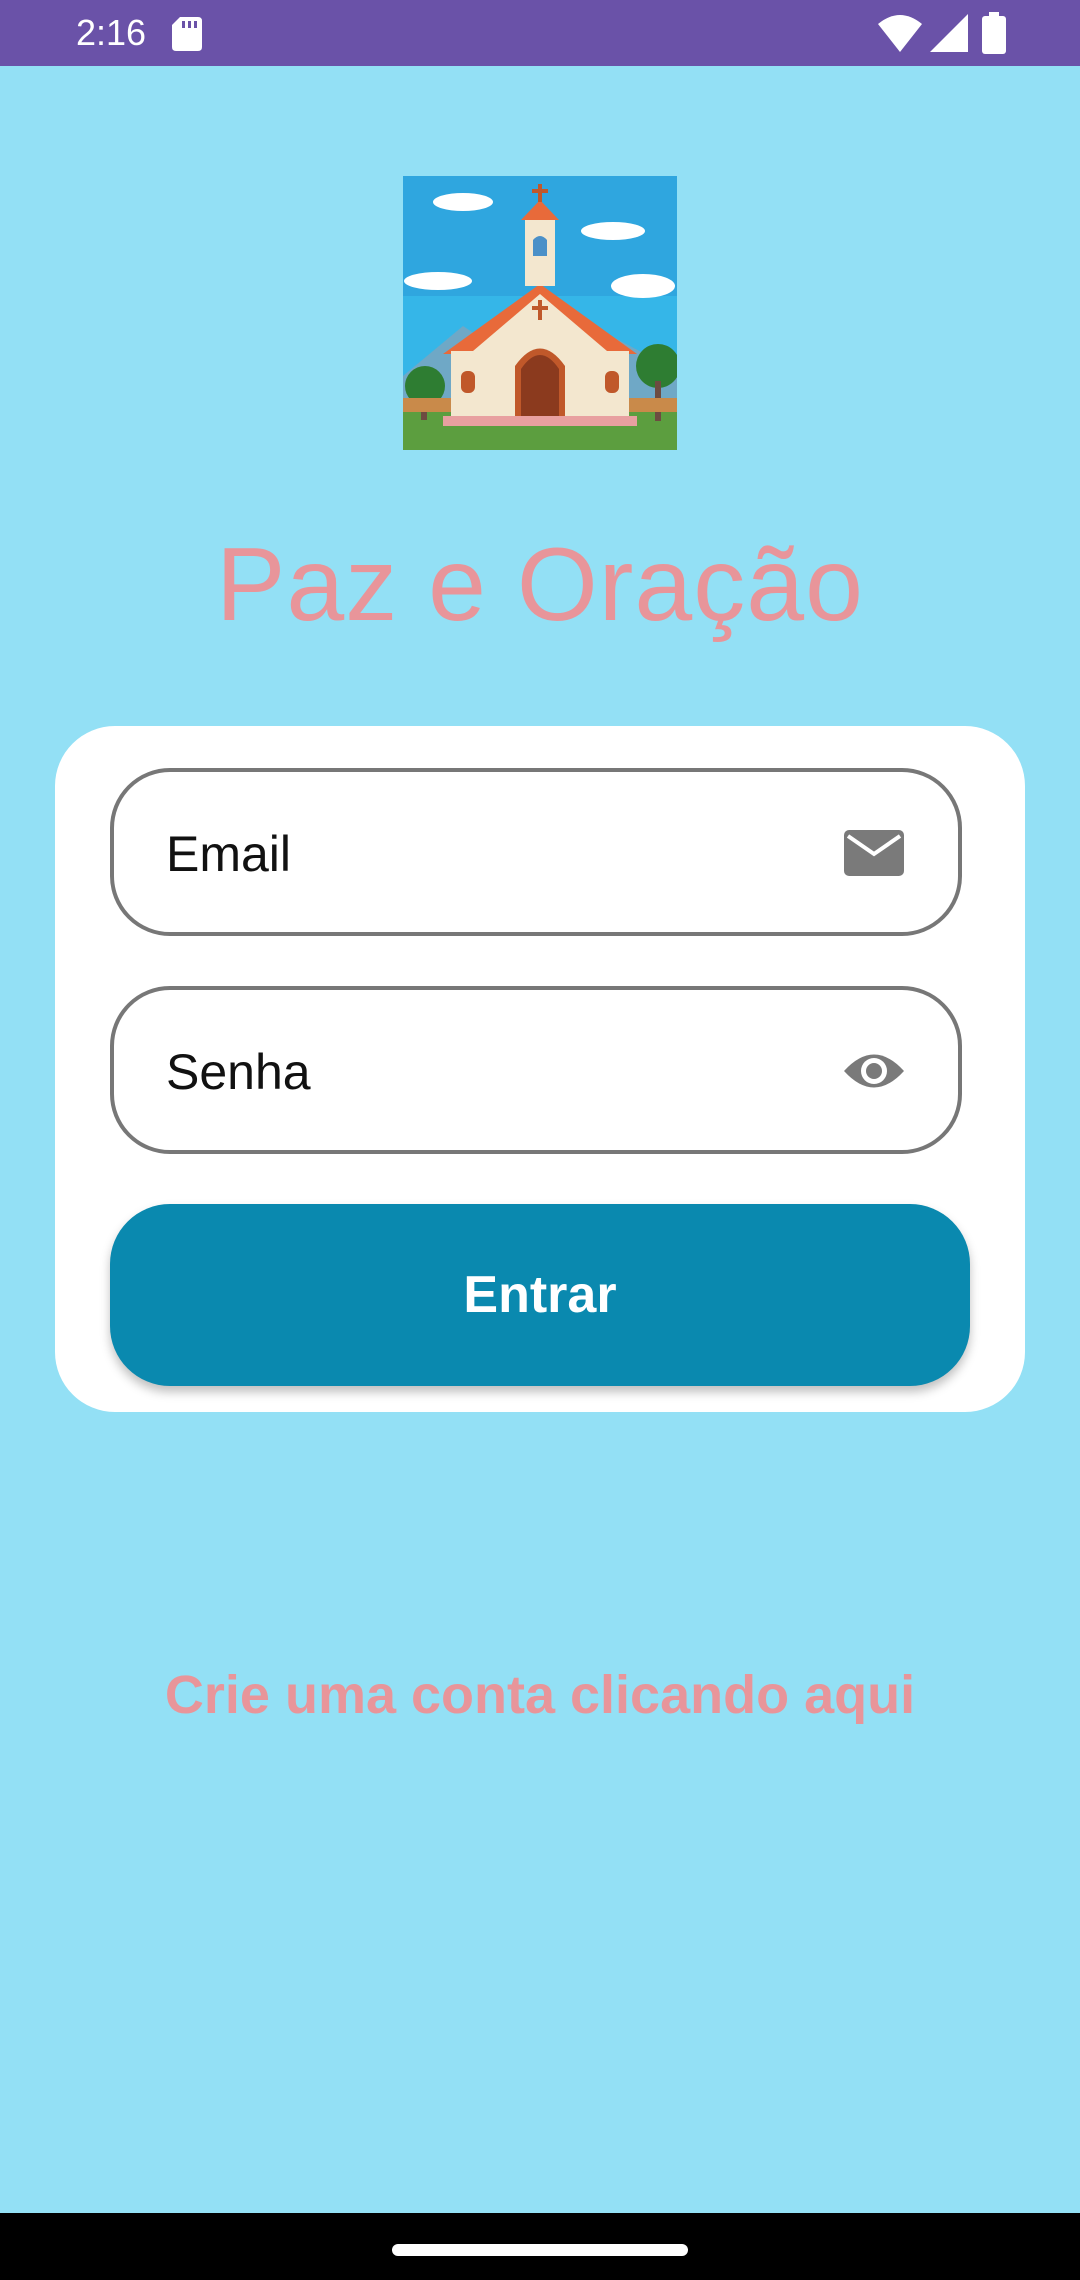 The width and height of the screenshot is (1080, 2280). I want to click on home-handle, so click(540, 2250).